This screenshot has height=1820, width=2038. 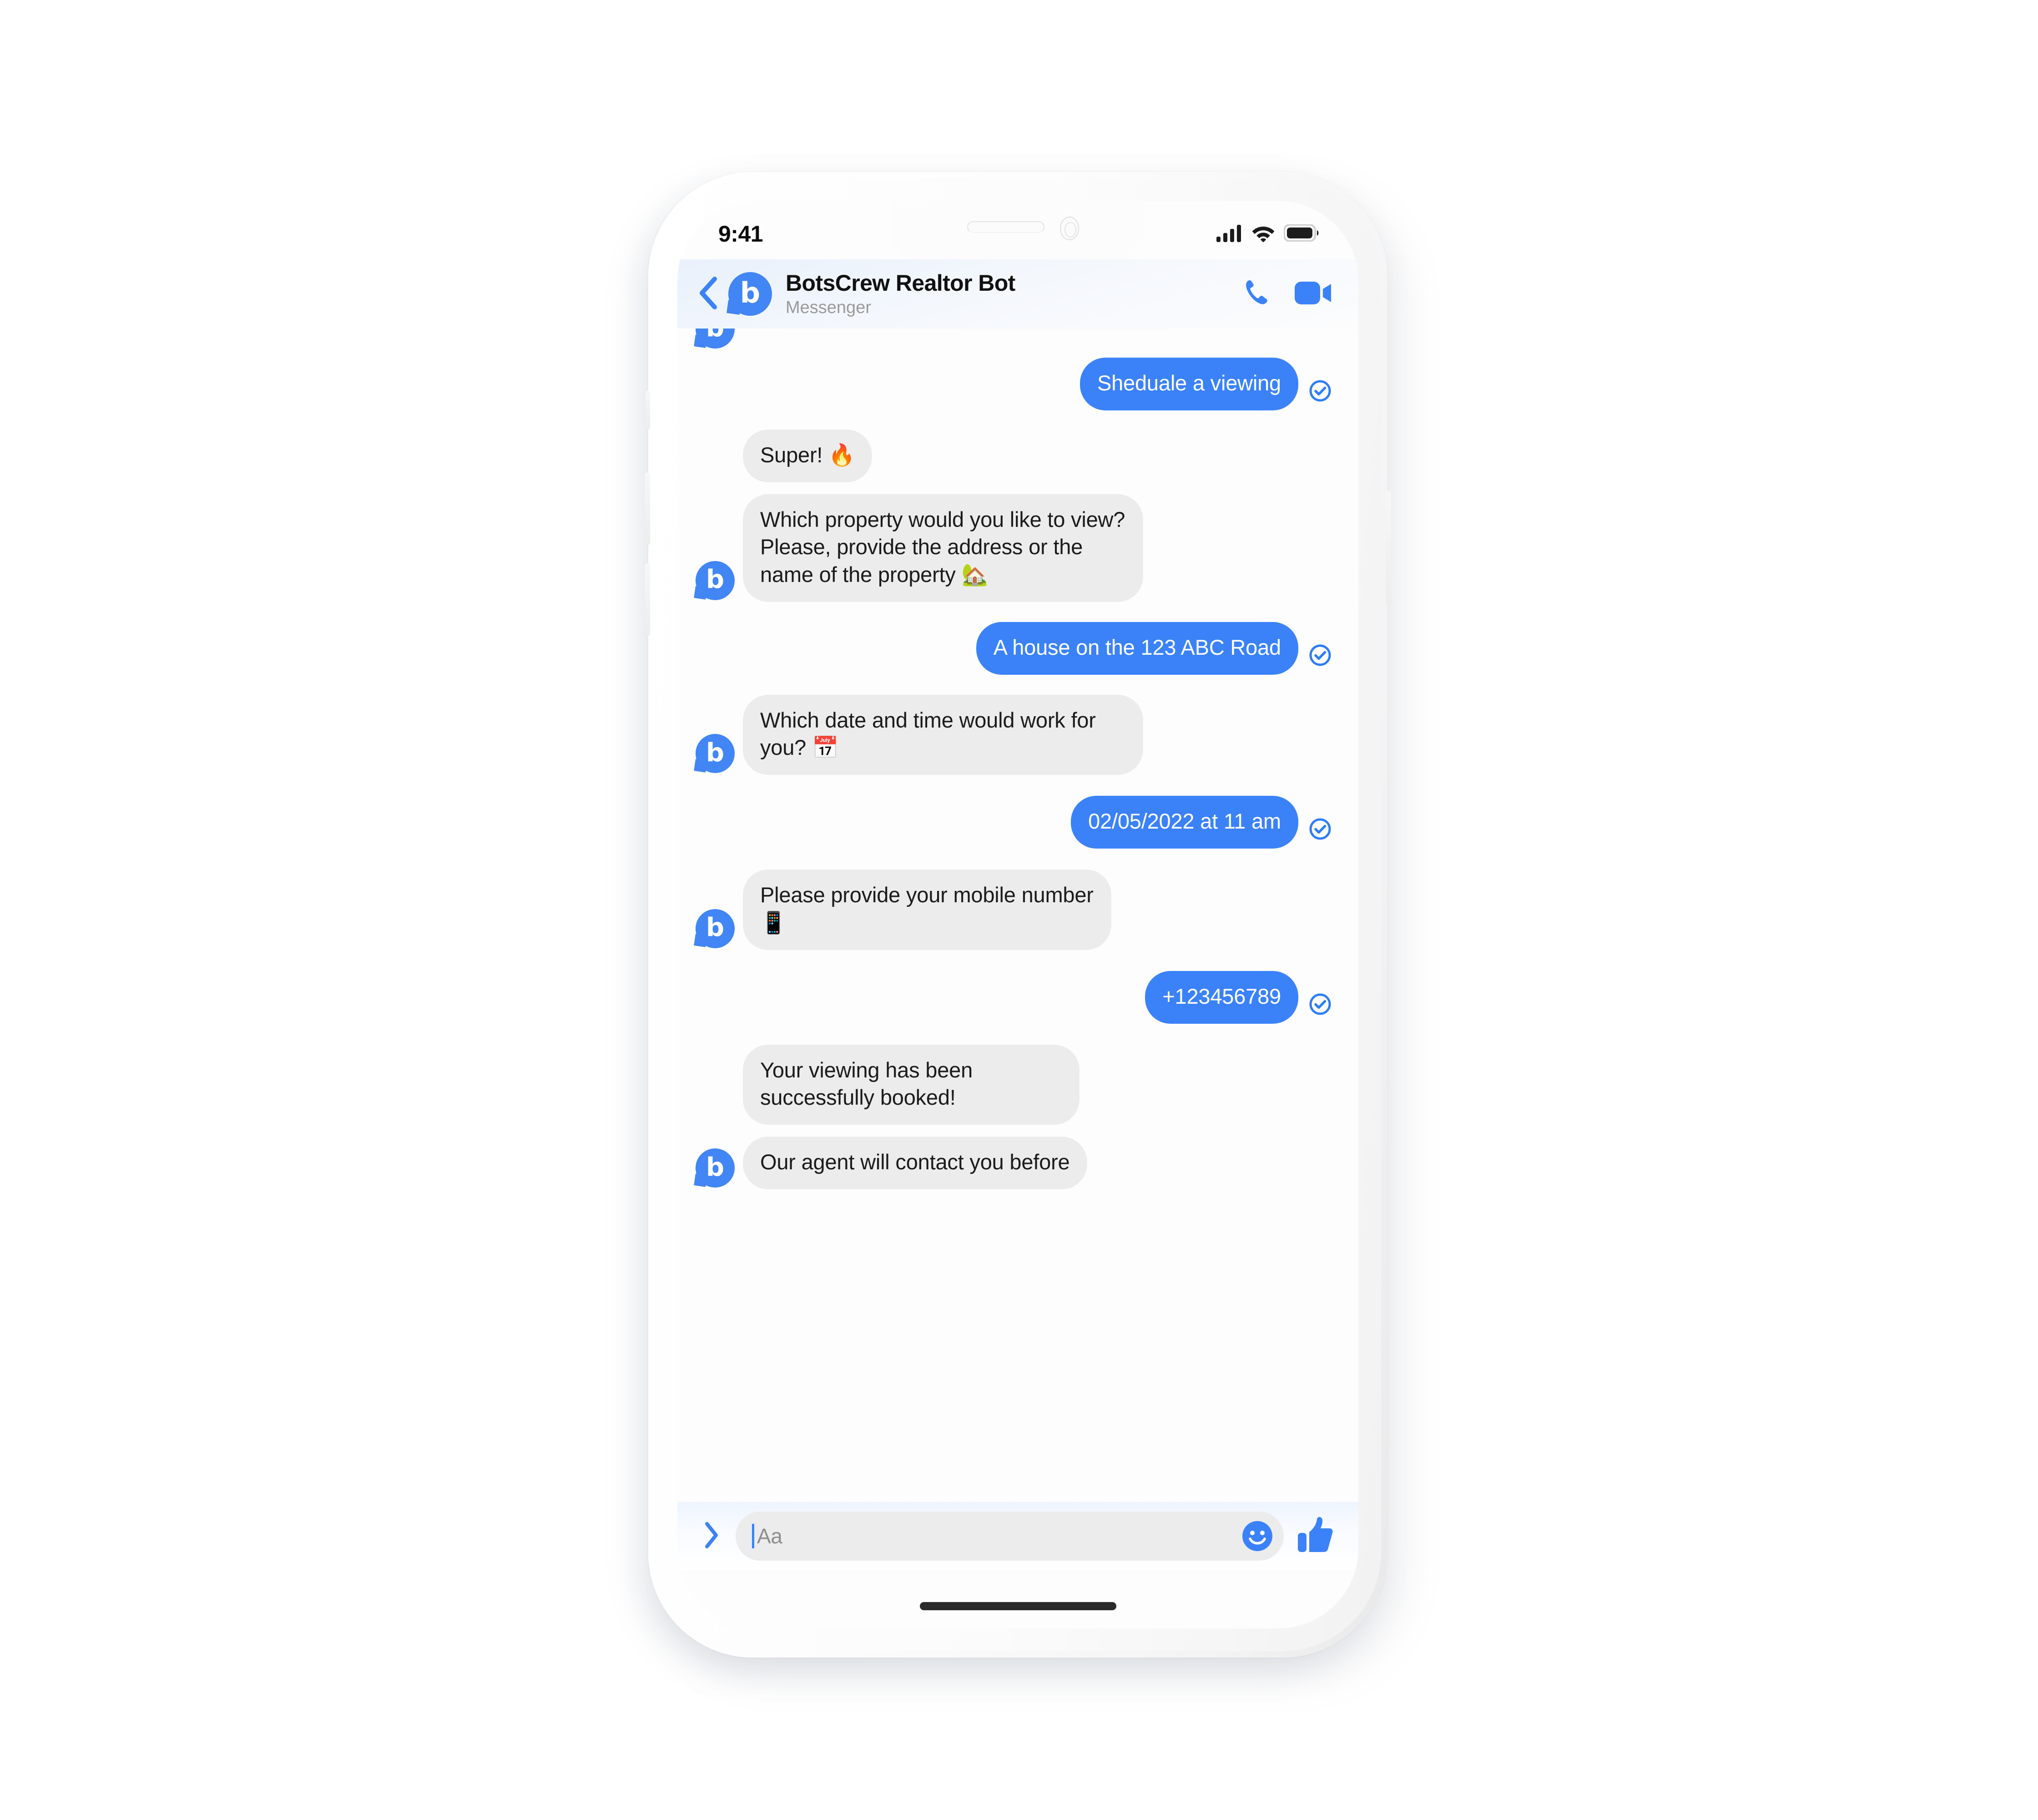 I want to click on message-row-m10: b Our agent will contact you before, so click(x=1013, y=1164).